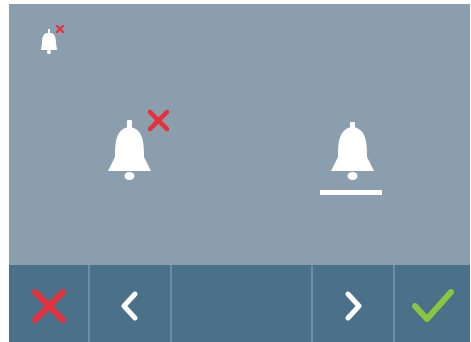 The height and width of the screenshot is (342, 471). I want to click on status-bell-muted-icon, so click(53, 41).